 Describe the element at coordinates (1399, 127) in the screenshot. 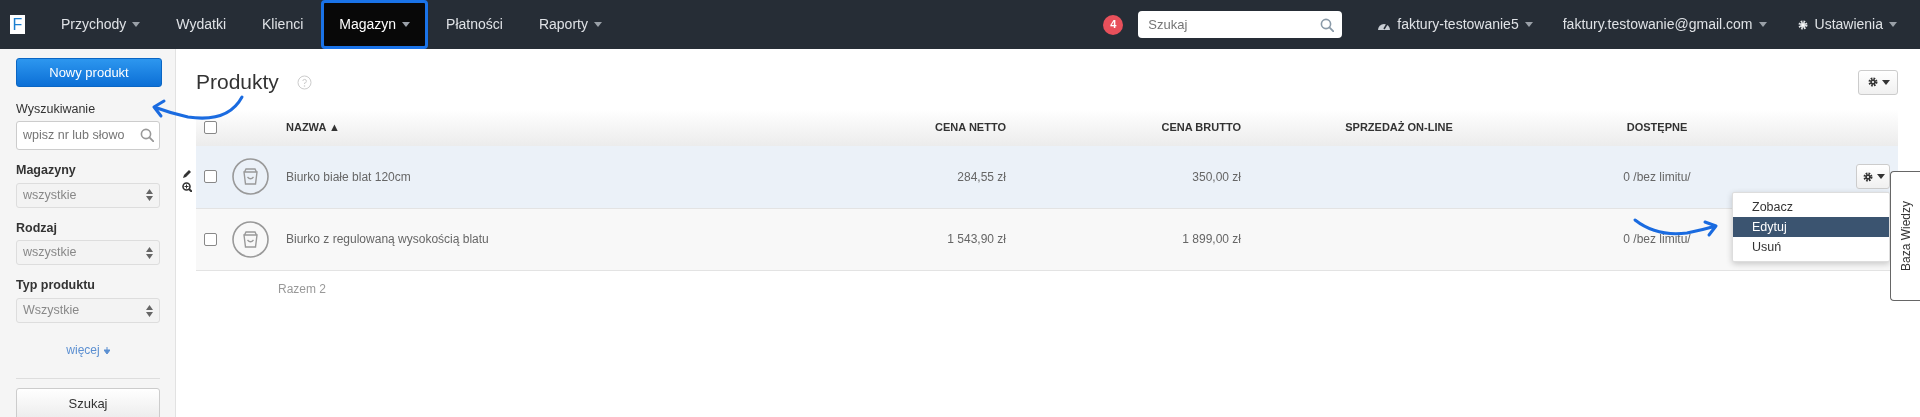

I see `column-header: SPRZEDAŻ ON-LINE` at that location.